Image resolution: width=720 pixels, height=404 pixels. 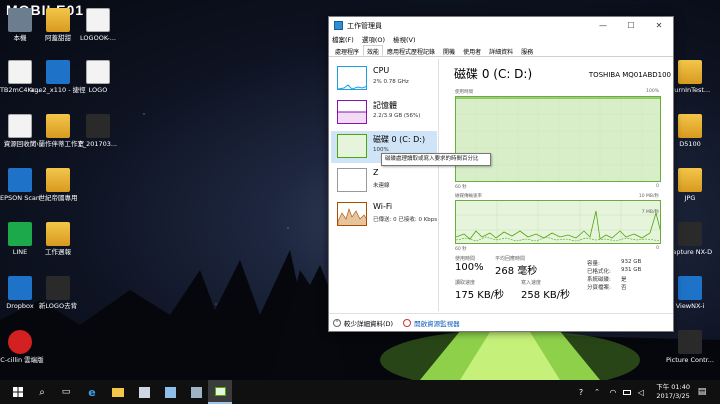 I want to click on taskbar-task-manager, so click(x=220, y=392).